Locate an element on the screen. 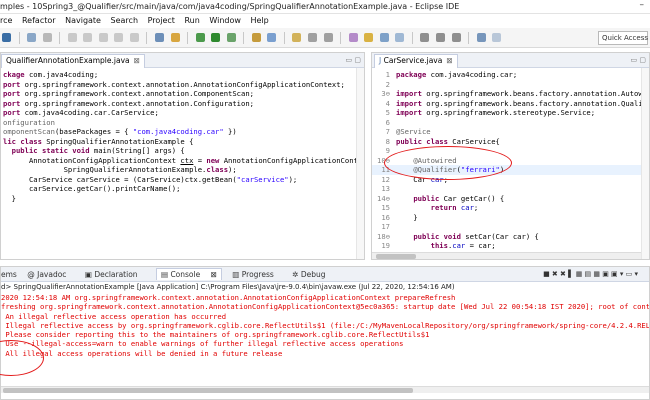 This screenshot has width=650, height=400. code-line: 7 @Service is located at coordinates (510, 132).